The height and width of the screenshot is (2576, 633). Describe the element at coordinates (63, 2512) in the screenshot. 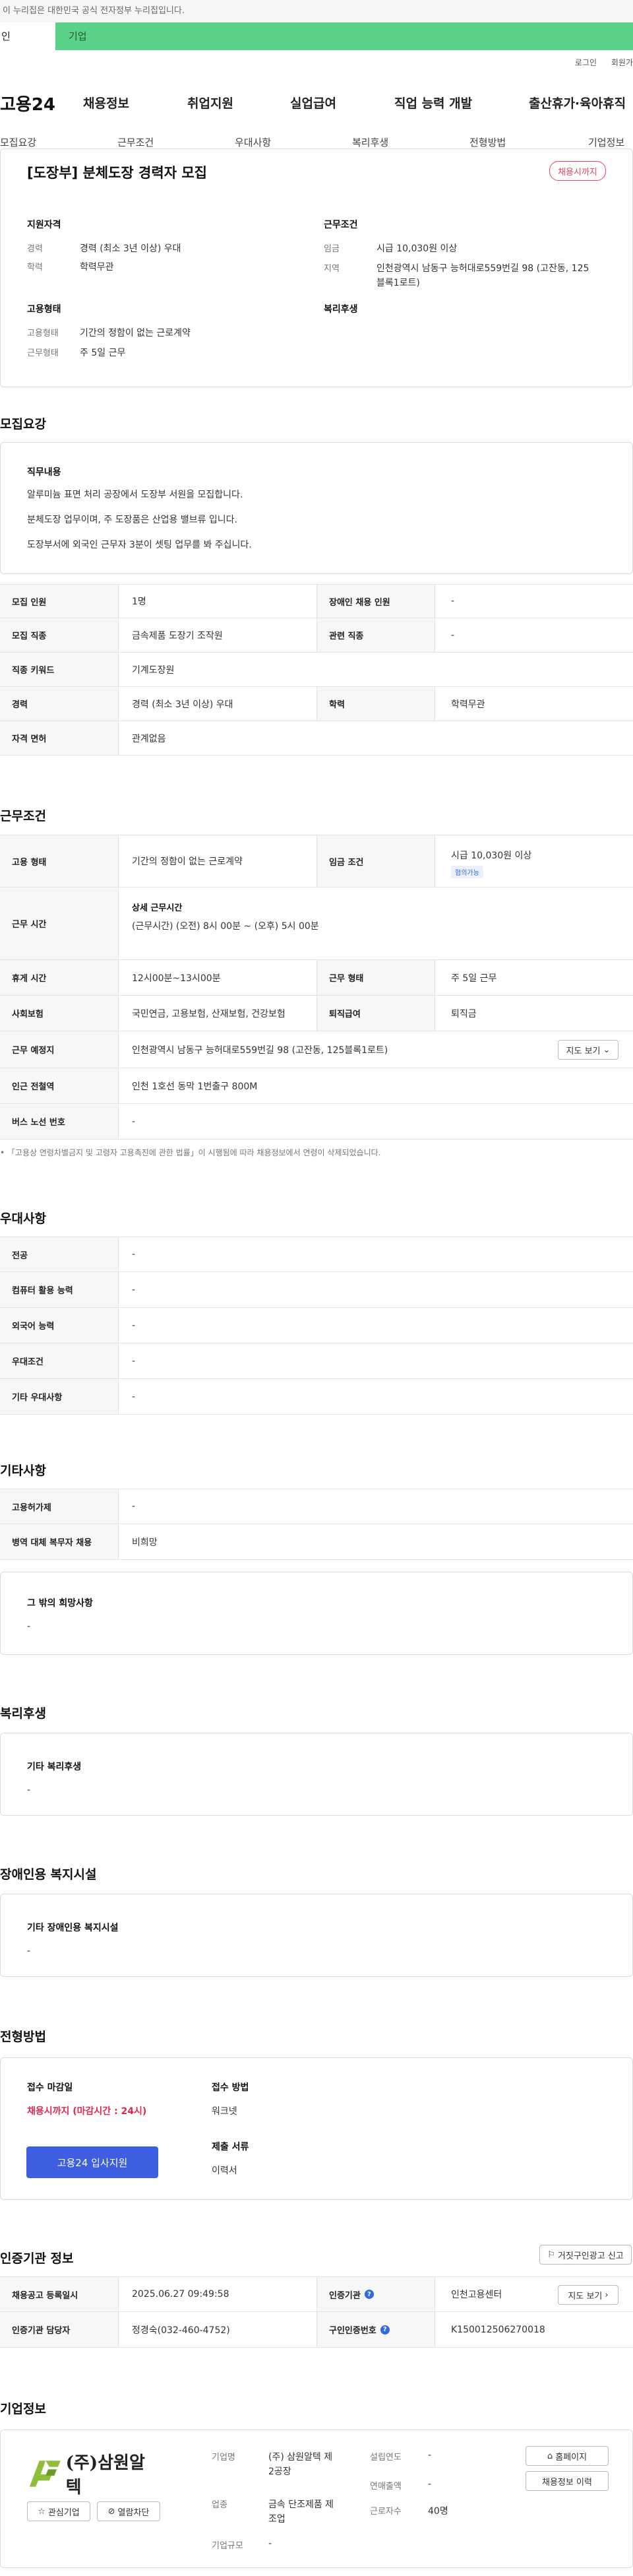

I see `favorite-label: 관심기업` at that location.